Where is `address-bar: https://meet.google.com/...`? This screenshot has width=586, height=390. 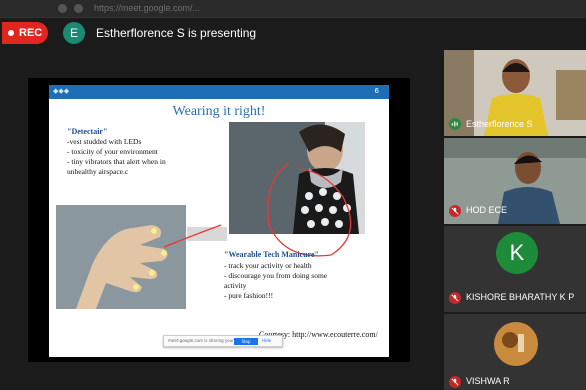 address-bar: https://meet.google.com/... is located at coordinates (147, 8).